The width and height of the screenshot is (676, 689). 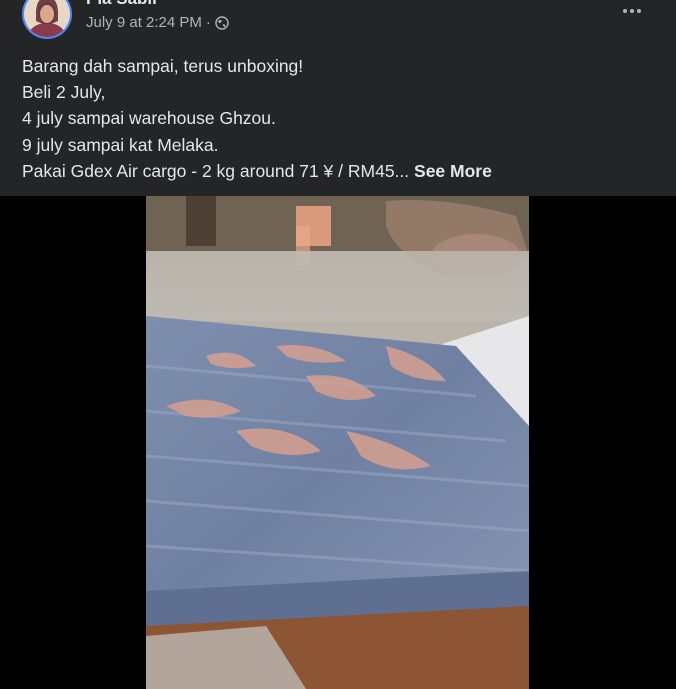 I want to click on globe-icon, so click(x=222, y=22).